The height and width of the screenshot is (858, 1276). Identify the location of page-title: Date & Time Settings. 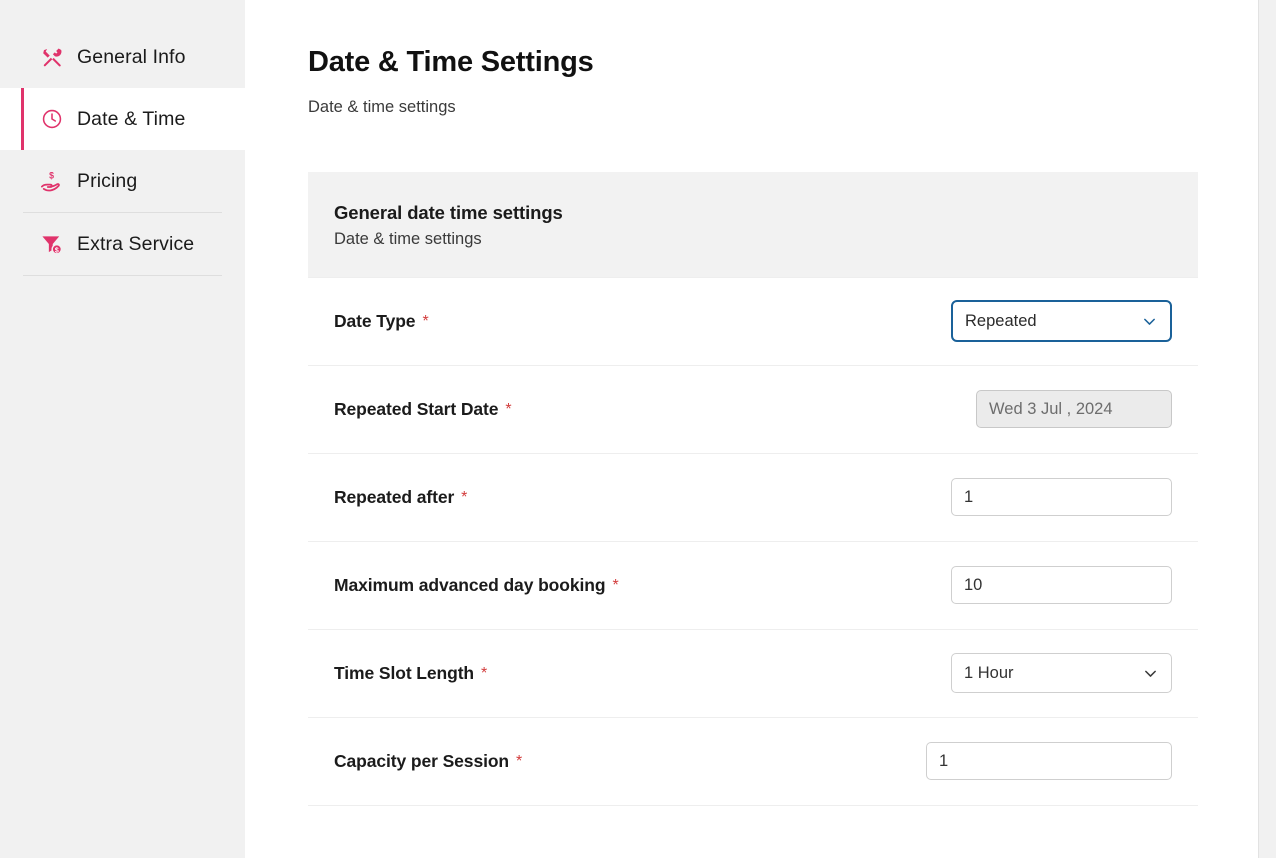
(451, 62).